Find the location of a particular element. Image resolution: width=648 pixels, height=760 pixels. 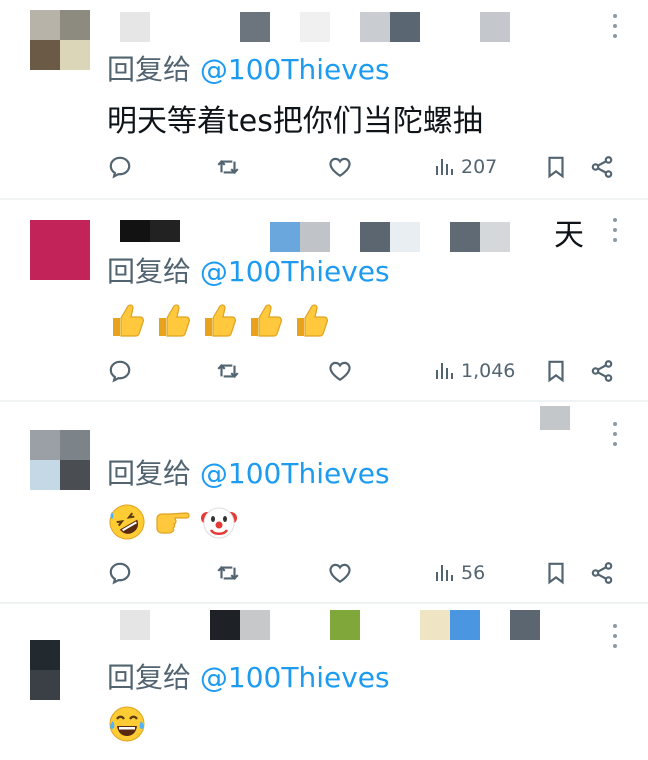

rolling-on-floor-laughing-emoji is located at coordinates (127, 522).